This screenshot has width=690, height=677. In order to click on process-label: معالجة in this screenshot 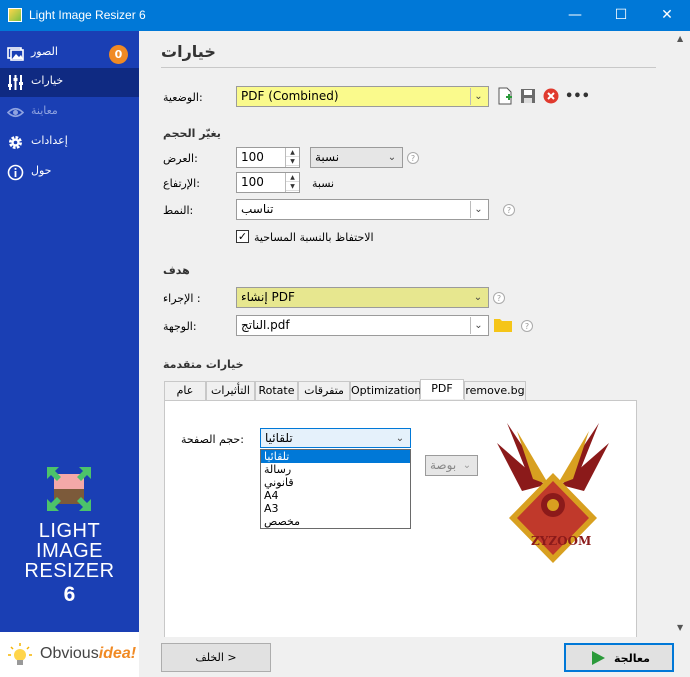, I will do `click(632, 658)`.